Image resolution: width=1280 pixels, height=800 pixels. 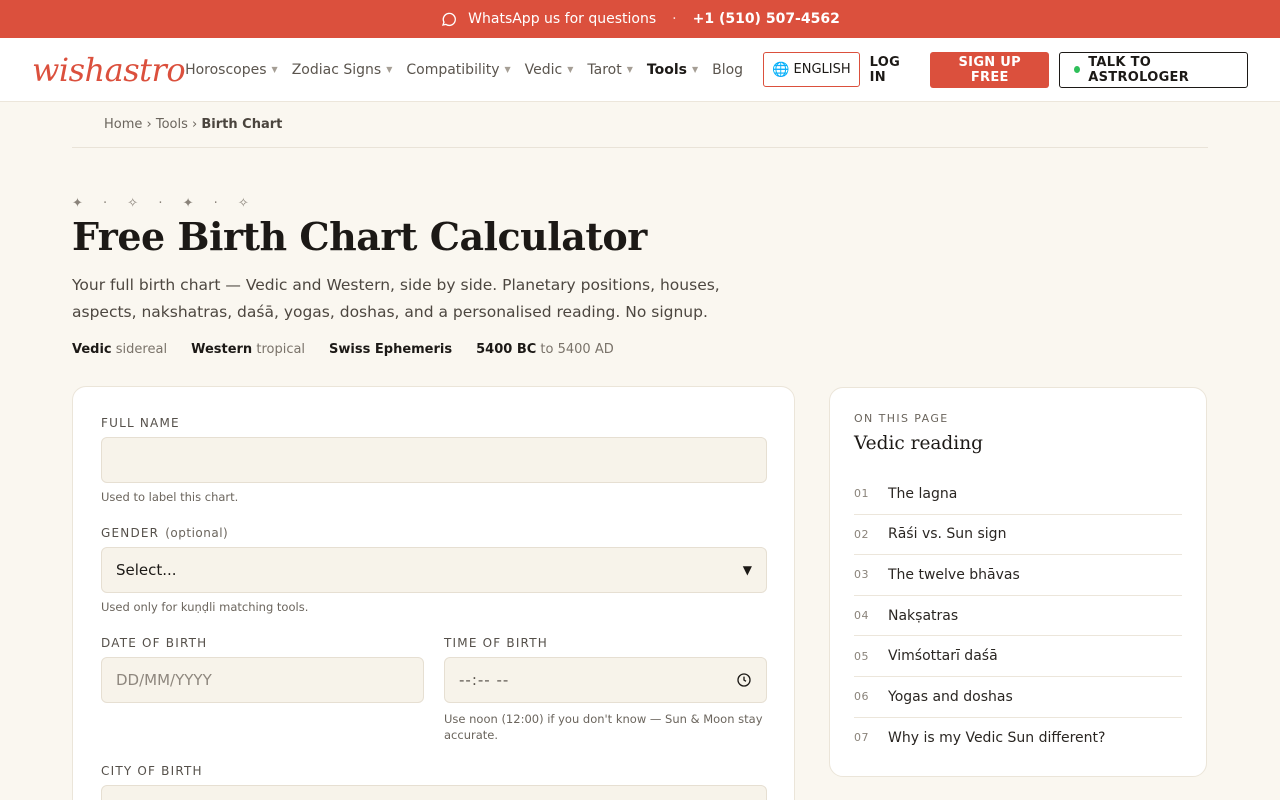 What do you see at coordinates (170, 497) in the screenshot?
I see `full-name-hint: Used to label this chart.` at bounding box center [170, 497].